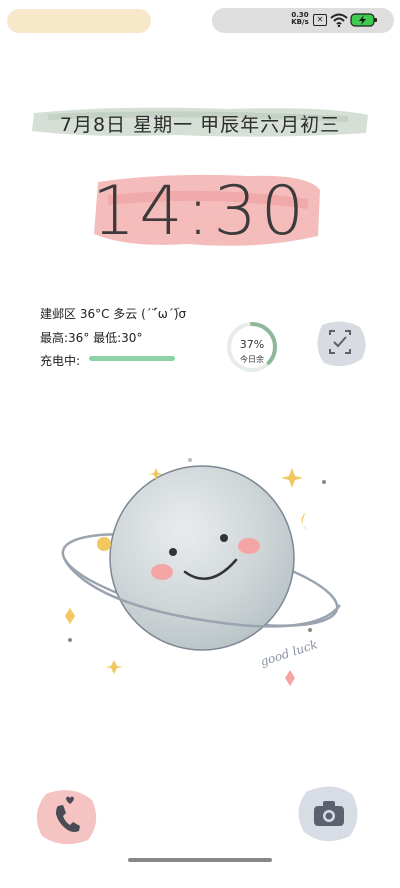 The height and width of the screenshot is (888, 400). Describe the element at coordinates (79, 21) in the screenshot. I see `status-bar-left-pill` at that location.